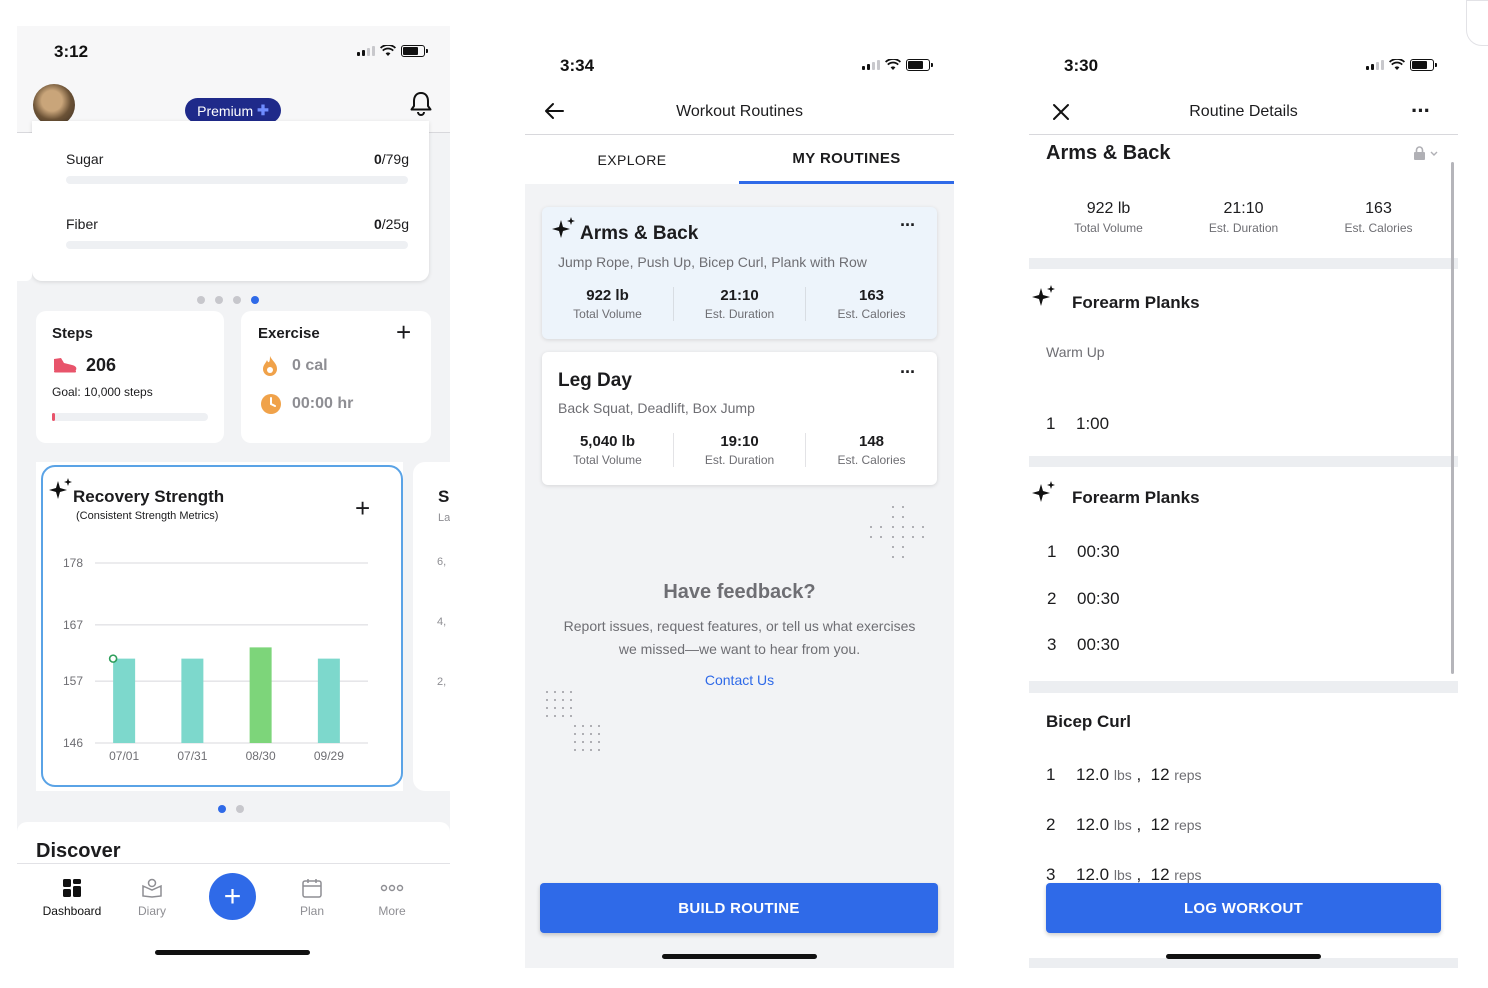  I want to click on home-indicator, so click(1243, 956).